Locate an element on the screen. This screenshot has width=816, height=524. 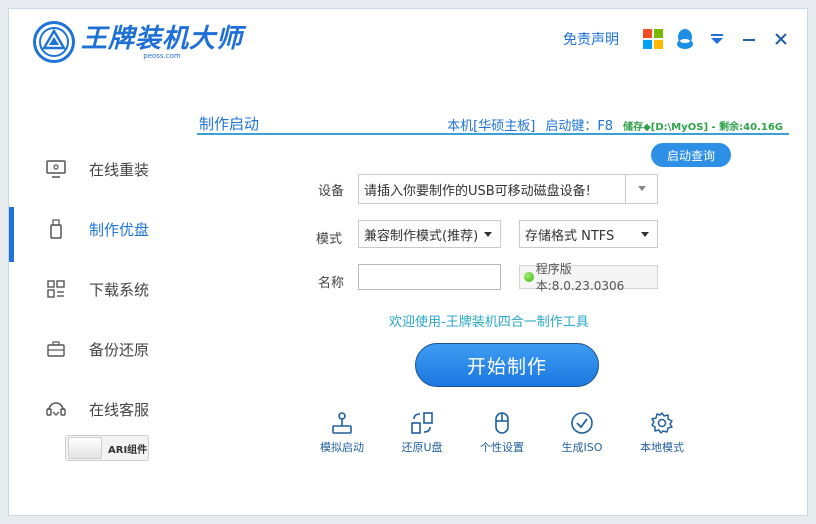
tool-bar: 模拟启动 还原U盘 个性设置 生成ISO 本地模式 is located at coordinates (509, 436).